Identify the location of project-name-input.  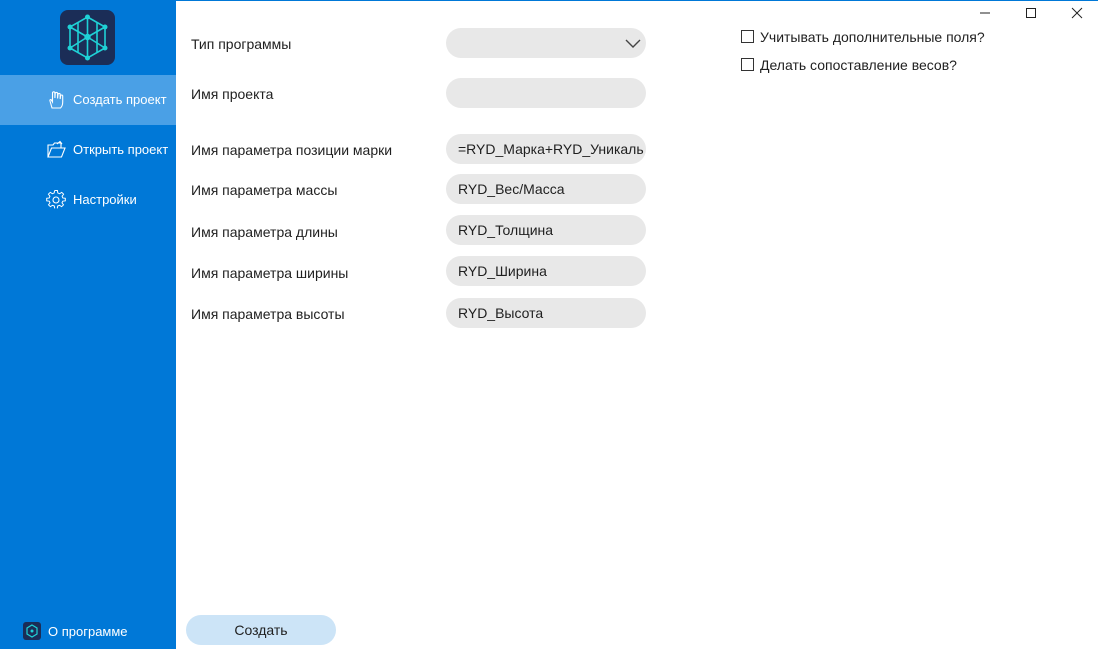
(546, 93).